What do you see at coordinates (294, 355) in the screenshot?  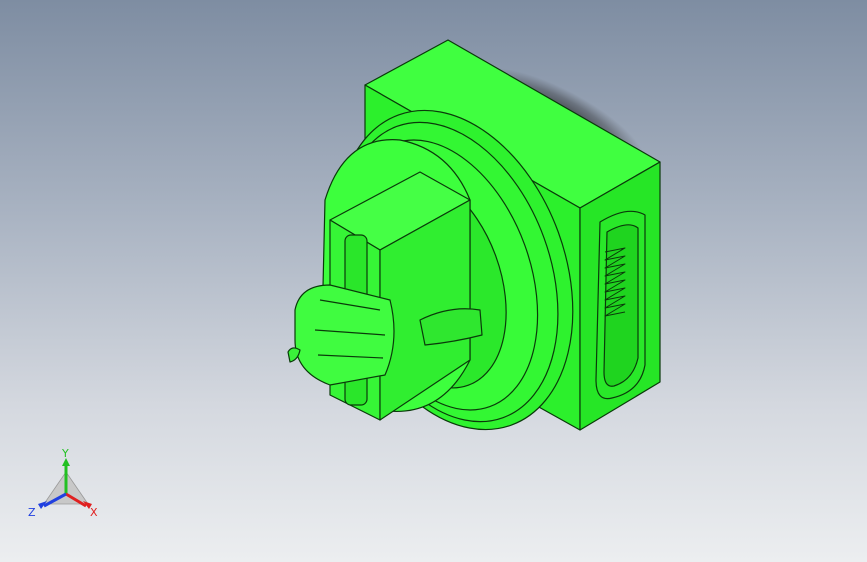 I see `plug-nozzle-tip` at bounding box center [294, 355].